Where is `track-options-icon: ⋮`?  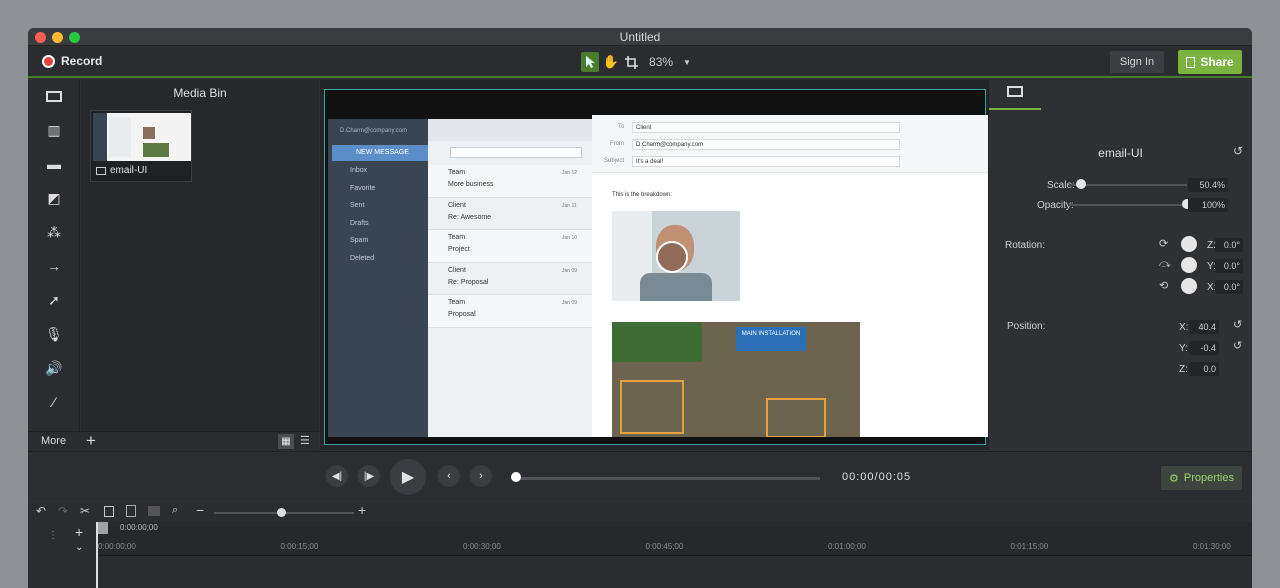
track-options-icon: ⋮ is located at coordinates (53, 535).